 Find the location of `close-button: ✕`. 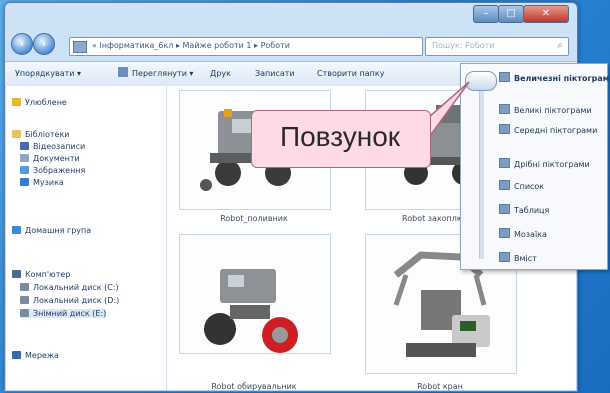

close-button: ✕ is located at coordinates (546, 14).